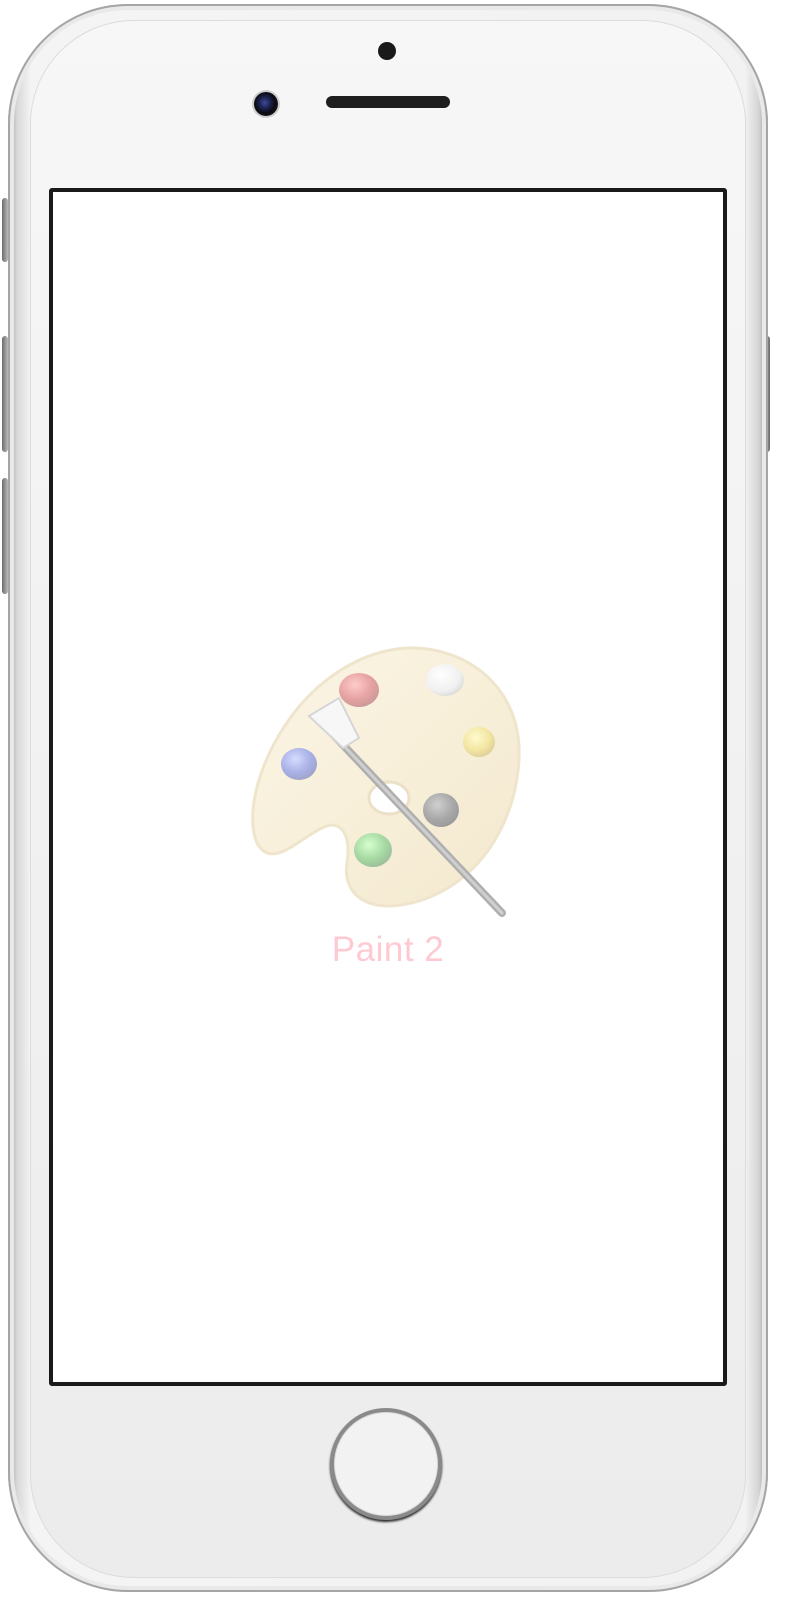 The width and height of the screenshot is (788, 1600). I want to click on paint-palette-icon, so click(386, 781).